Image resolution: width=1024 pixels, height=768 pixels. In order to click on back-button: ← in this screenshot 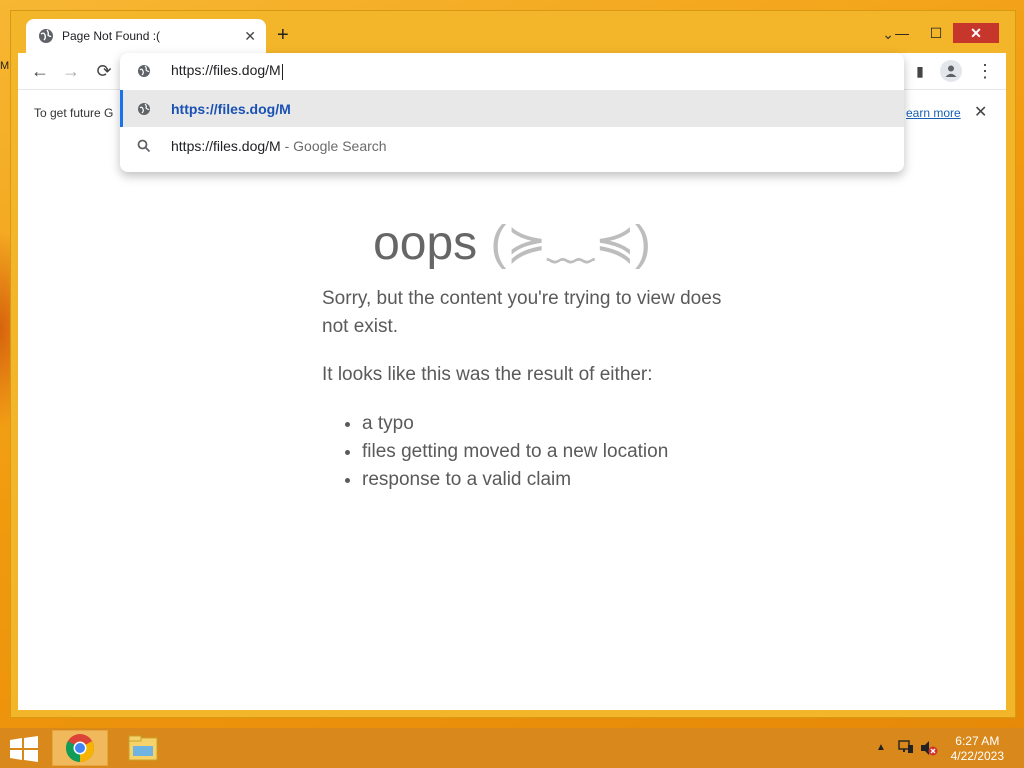, I will do `click(40, 71)`.